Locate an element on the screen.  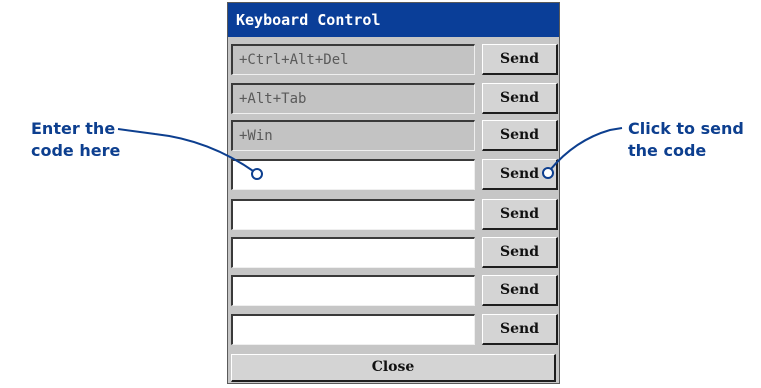
custom-row-5: Send is located at coordinates (394, 329).